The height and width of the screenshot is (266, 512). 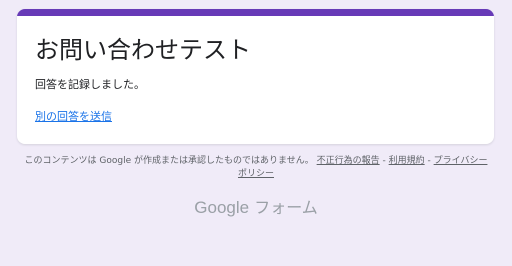 I want to click on google-wordmark: Google, so click(x=222, y=207).